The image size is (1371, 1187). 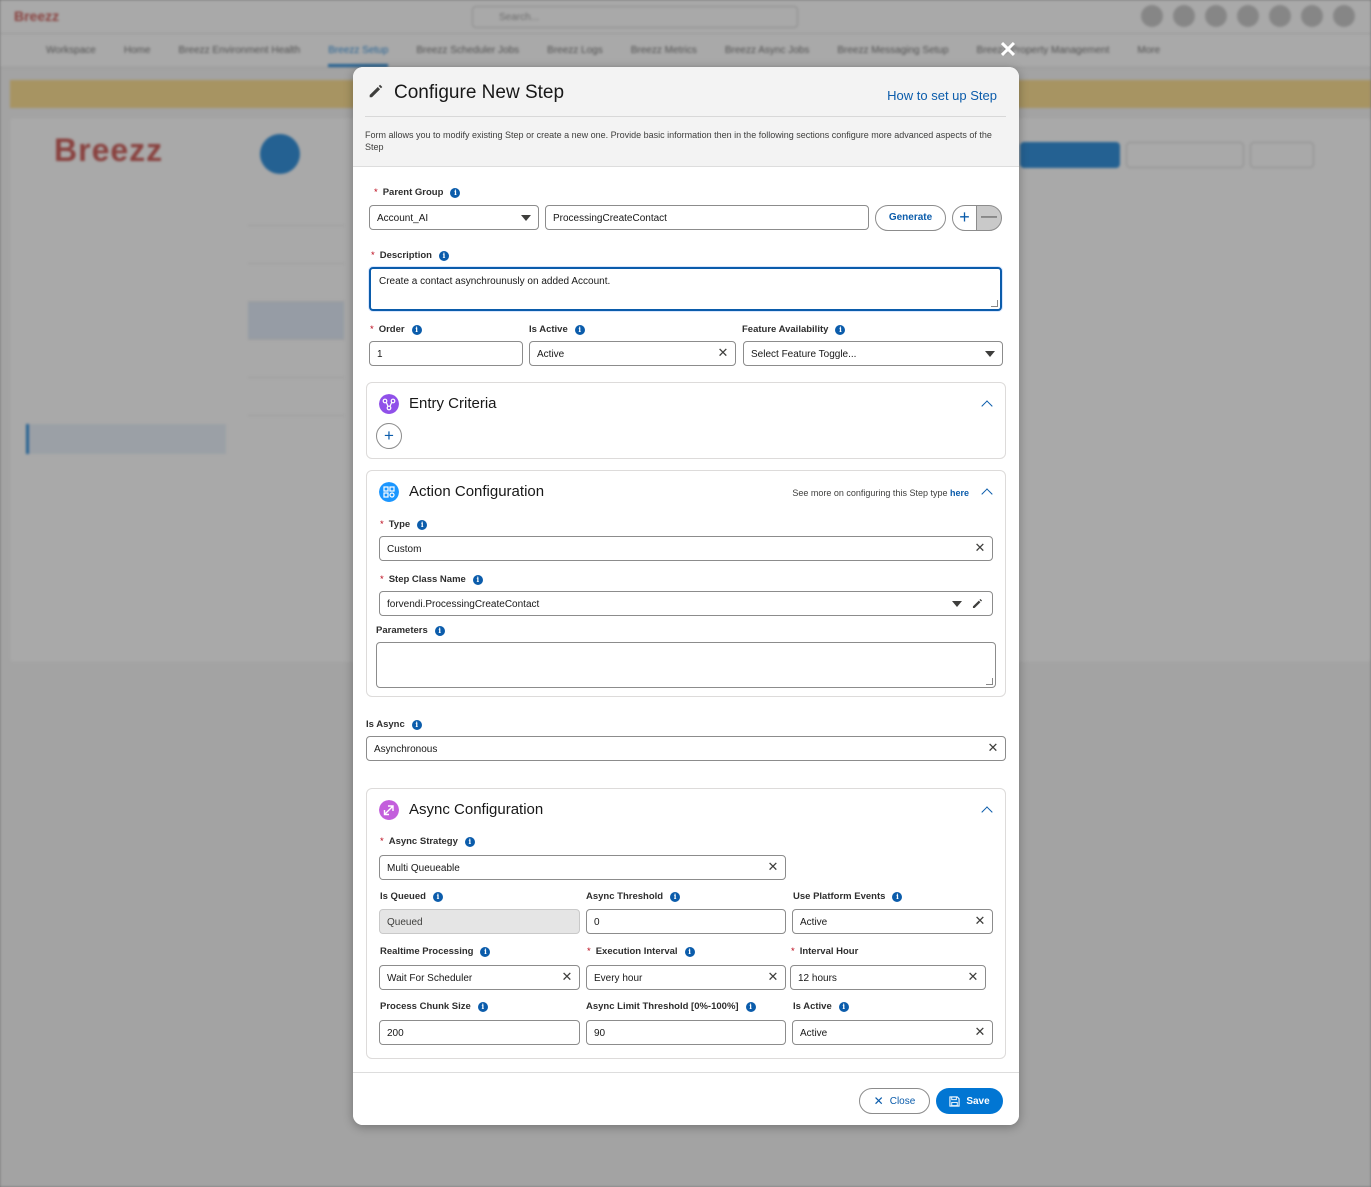 What do you see at coordinates (686, 665) in the screenshot?
I see `parameters-textarea` at bounding box center [686, 665].